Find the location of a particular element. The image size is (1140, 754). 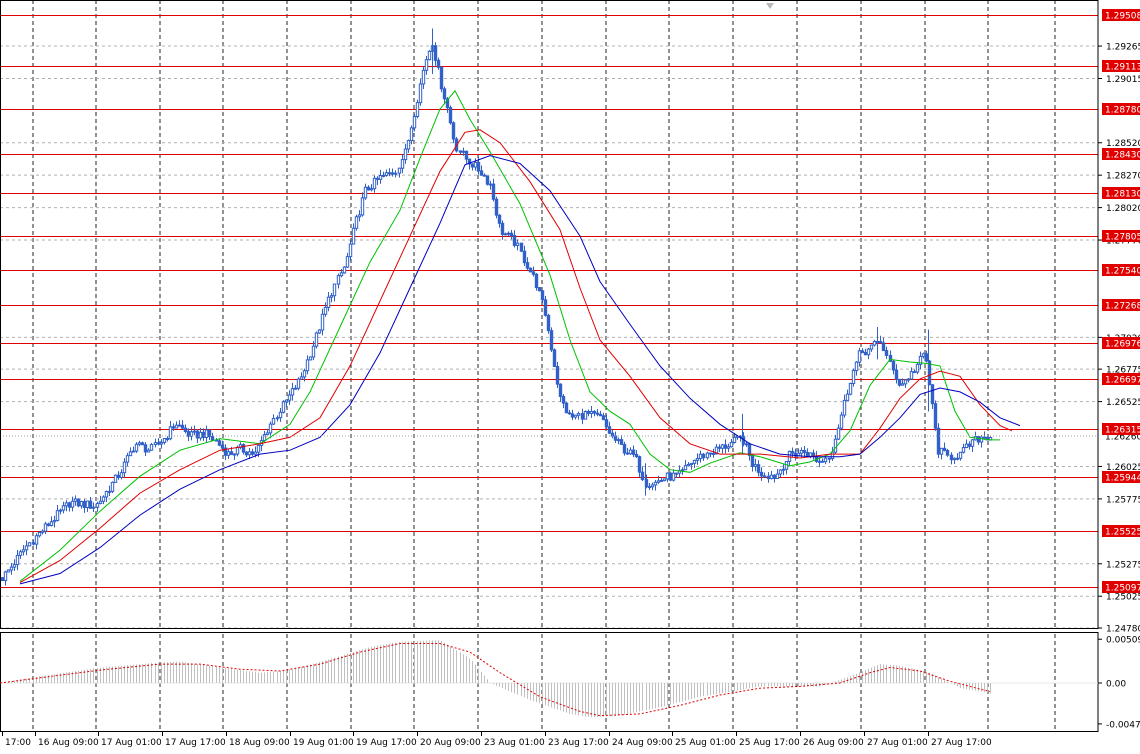

price-level-label: 1.28780 is located at coordinates (1121, 109).